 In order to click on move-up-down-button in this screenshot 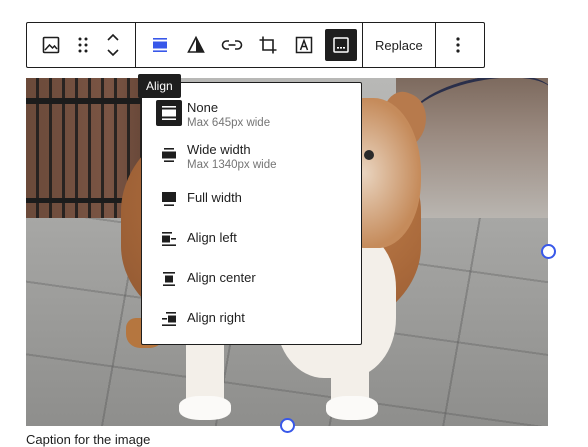, I will do `click(113, 45)`.